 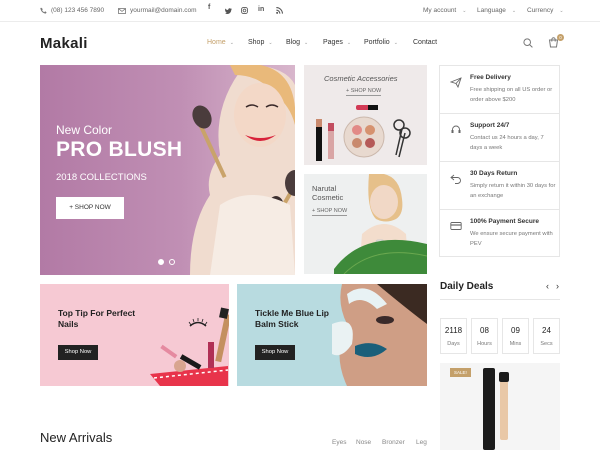 I want to click on filter-tab-nose: Nose, so click(x=363, y=442).